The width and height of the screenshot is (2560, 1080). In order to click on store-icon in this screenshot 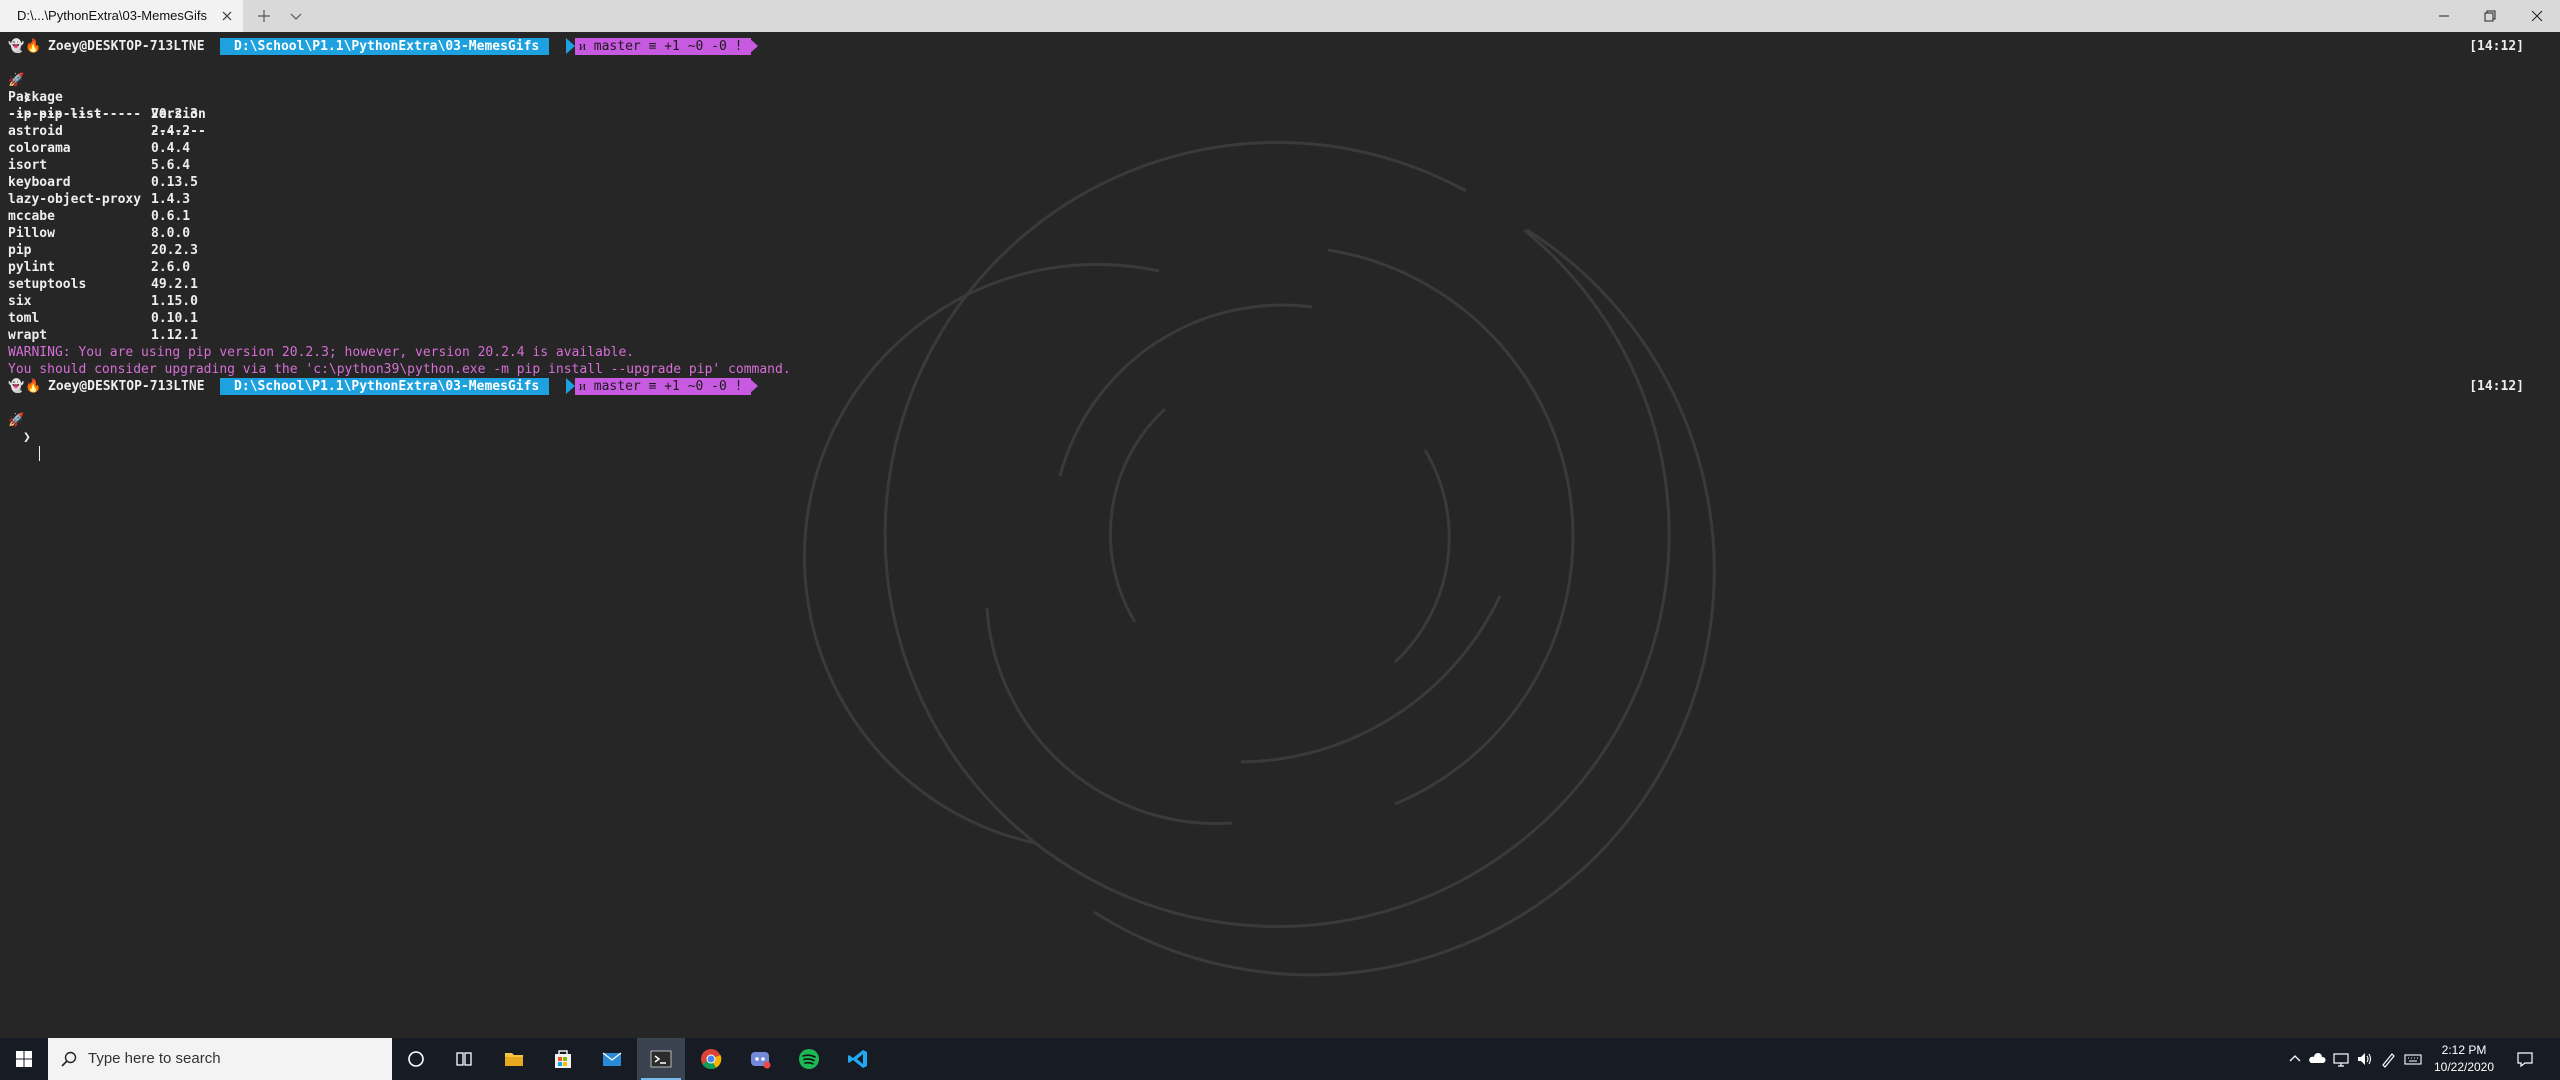, I will do `click(563, 1059)`.